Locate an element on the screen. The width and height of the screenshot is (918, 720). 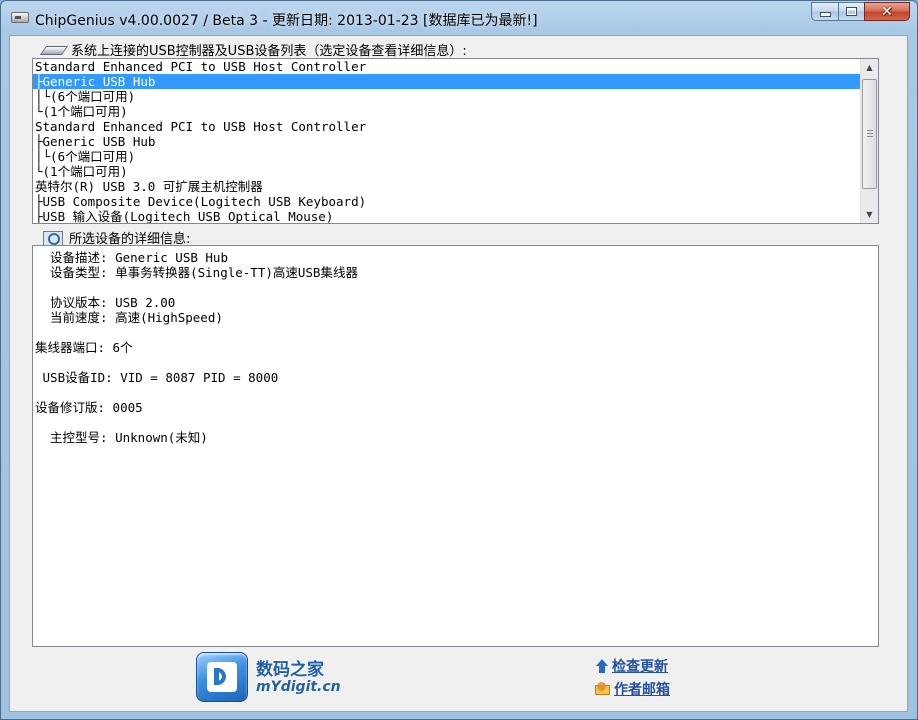
device-list-item-selected: ├Generic USB Hub is located at coordinates (446, 81).